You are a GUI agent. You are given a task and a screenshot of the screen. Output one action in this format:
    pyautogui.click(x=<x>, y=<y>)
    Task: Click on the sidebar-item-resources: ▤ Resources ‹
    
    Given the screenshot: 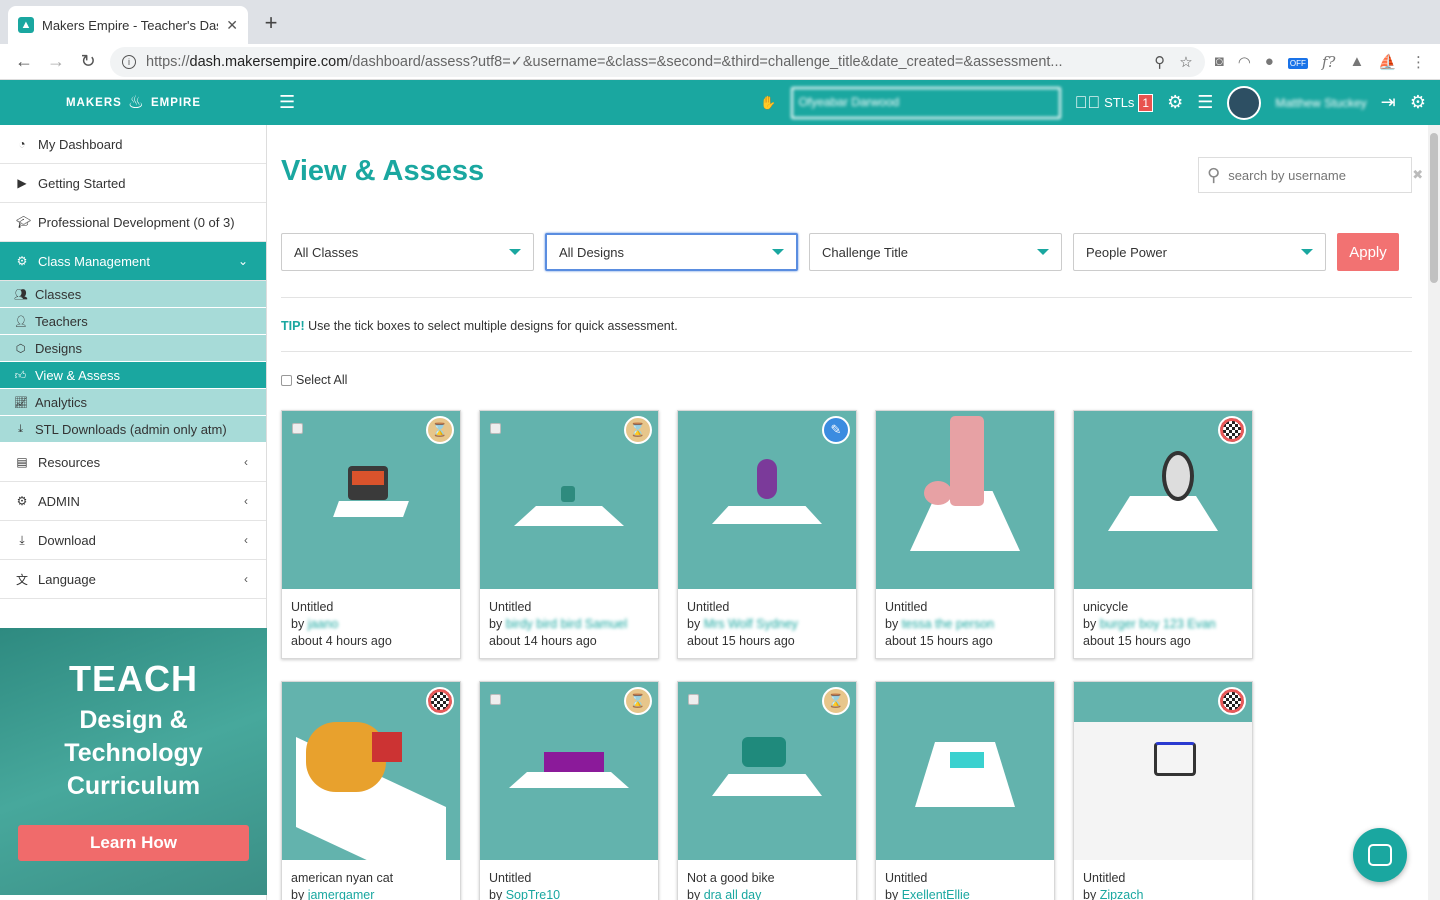 What is the action you would take?
    pyautogui.click(x=133, y=462)
    